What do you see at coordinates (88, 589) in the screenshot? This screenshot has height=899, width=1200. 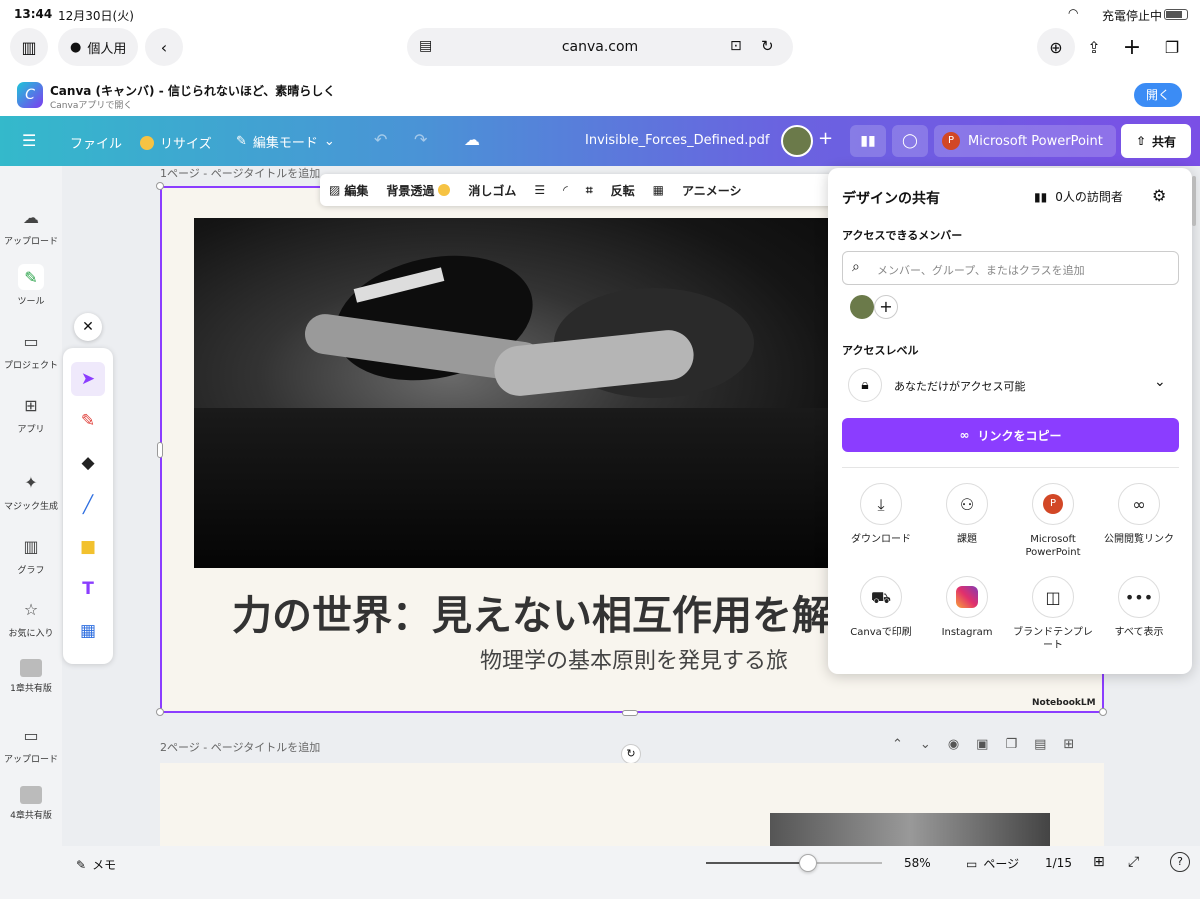 I see `text-icon: T` at bounding box center [88, 589].